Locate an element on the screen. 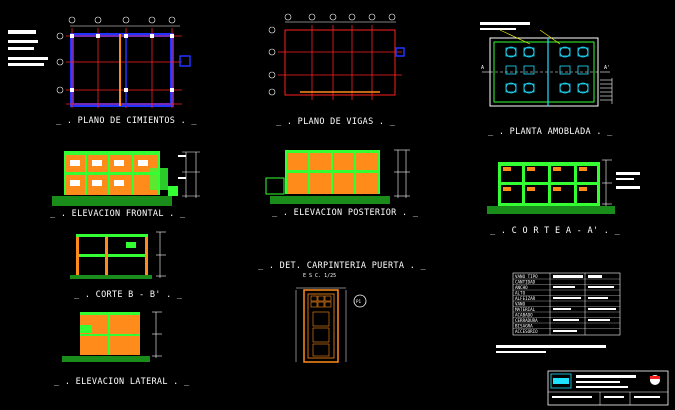 Image resolution: width=675 pixels, height=410 pixels. section-aa: _ . C O R T E A - A' . _ is located at coordinates (563, 197).